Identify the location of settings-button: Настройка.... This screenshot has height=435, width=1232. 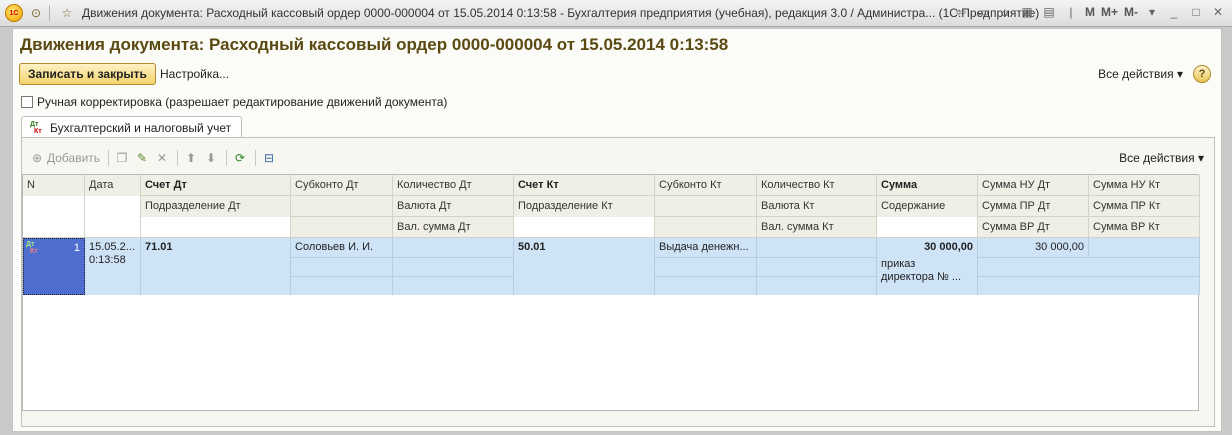
(194, 74).